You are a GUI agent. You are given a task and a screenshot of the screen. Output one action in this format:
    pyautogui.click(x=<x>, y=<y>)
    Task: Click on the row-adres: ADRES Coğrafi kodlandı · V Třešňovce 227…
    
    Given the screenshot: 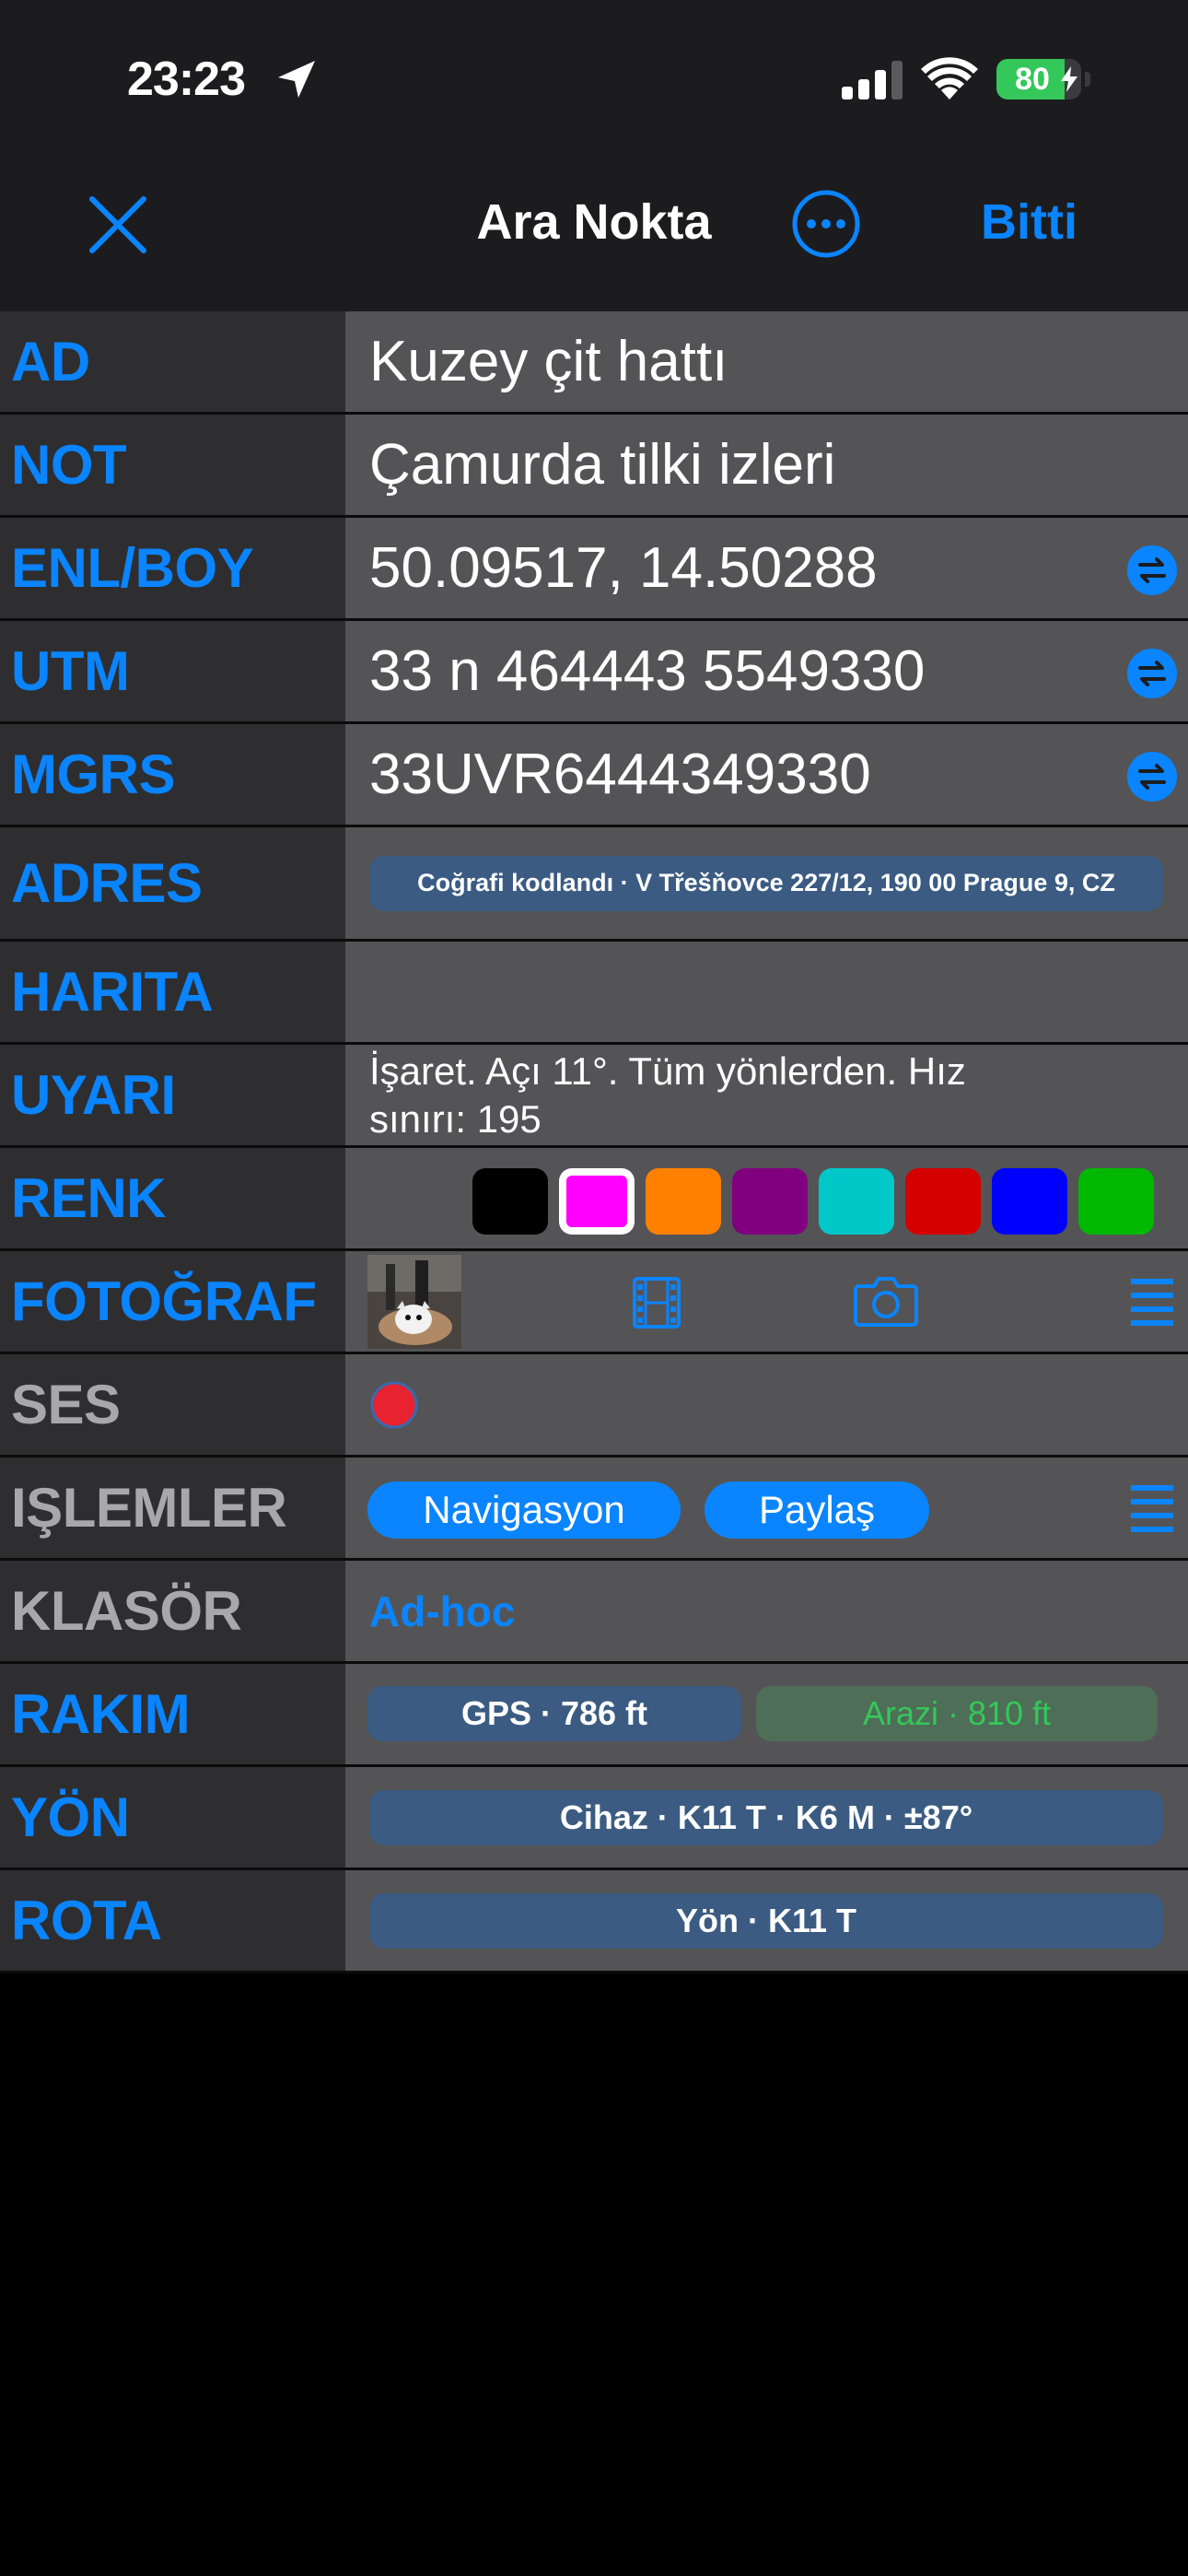 What is the action you would take?
    pyautogui.click(x=594, y=884)
    